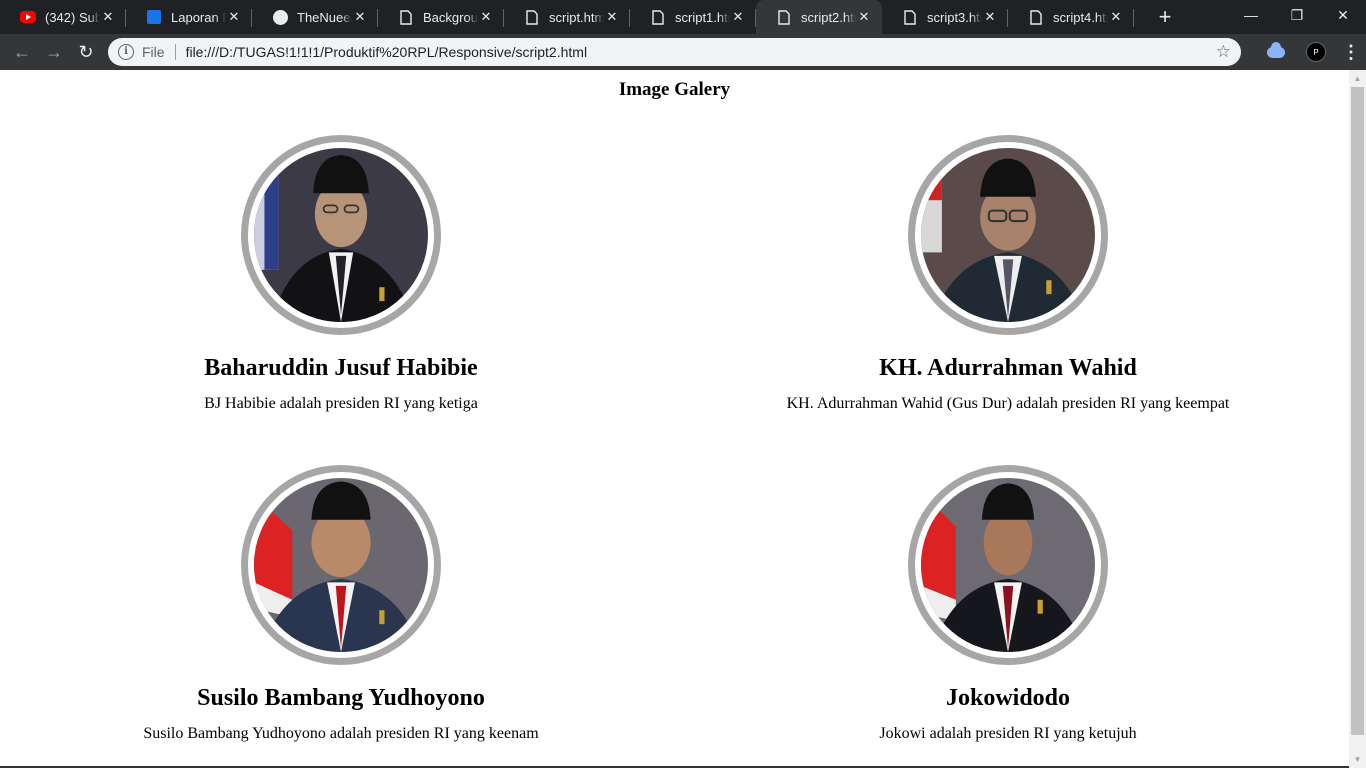 This screenshot has width=1366, height=768. I want to click on arrow-right-icon: →, so click(54, 51).